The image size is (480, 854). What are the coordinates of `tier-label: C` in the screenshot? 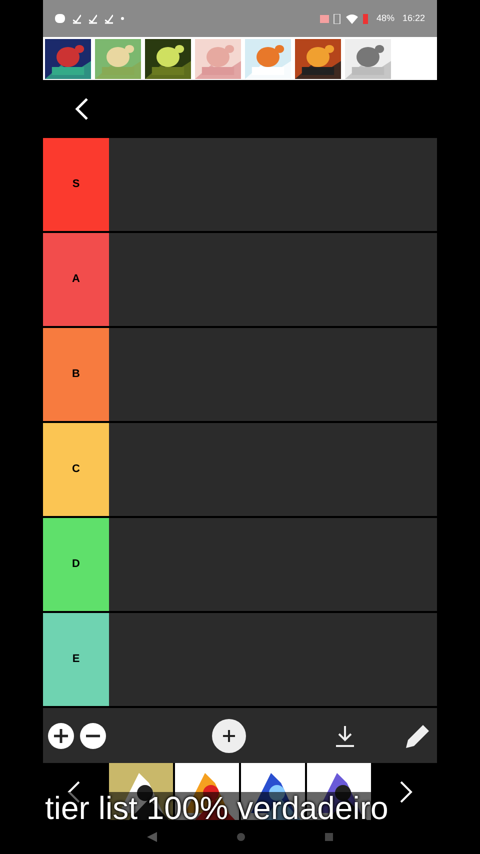 It's located at (76, 469).